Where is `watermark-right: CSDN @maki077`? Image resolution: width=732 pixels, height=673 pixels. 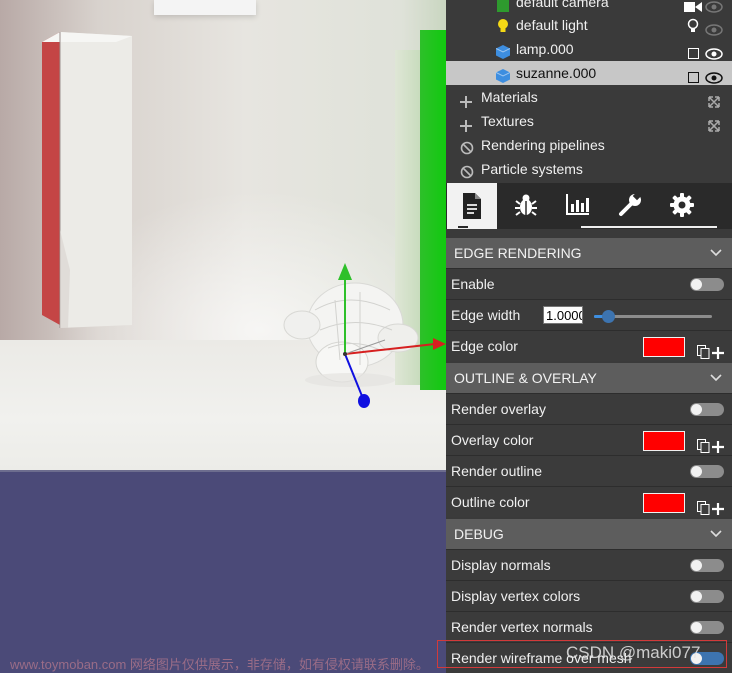
watermark-right: CSDN @maki077 is located at coordinates (633, 652).